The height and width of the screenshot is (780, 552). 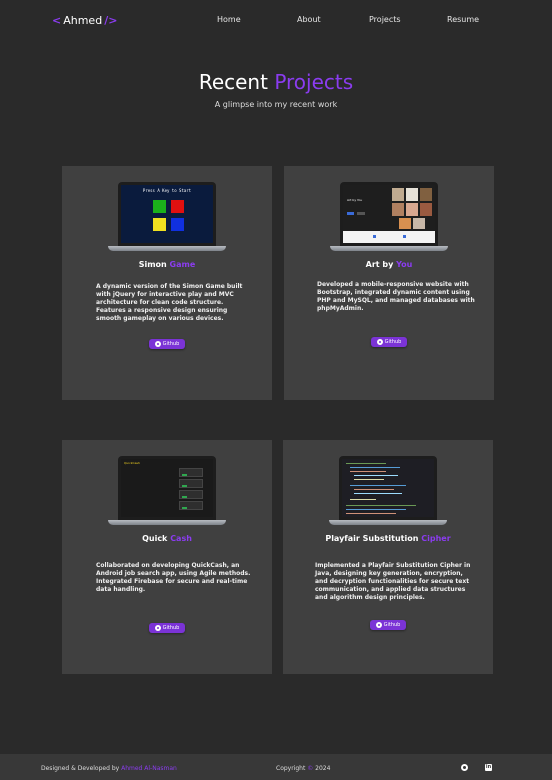 I want to click on screen-text: QuickCash, so click(x=132, y=463).